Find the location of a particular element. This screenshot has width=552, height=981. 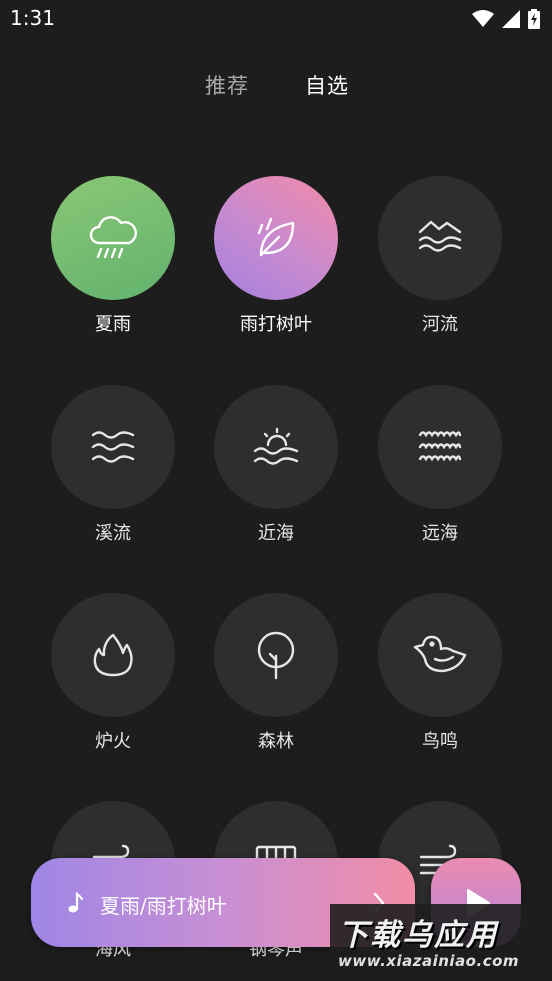

sound-item-near-sea: 近海 is located at coordinates (276, 470).